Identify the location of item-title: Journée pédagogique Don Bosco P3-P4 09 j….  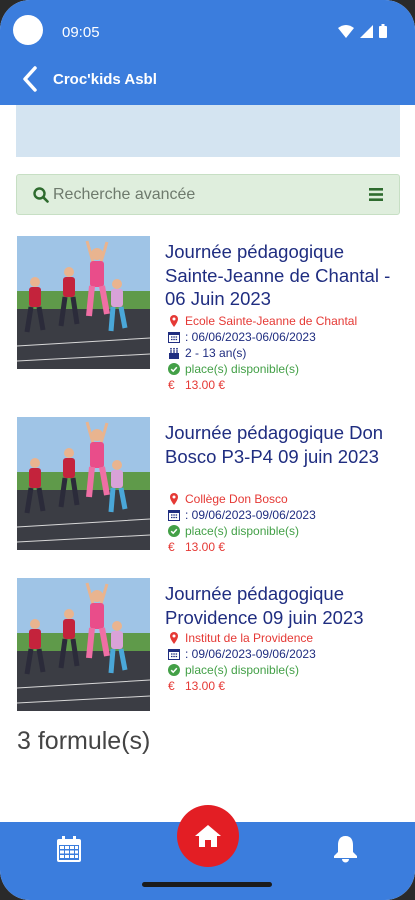
(274, 444).